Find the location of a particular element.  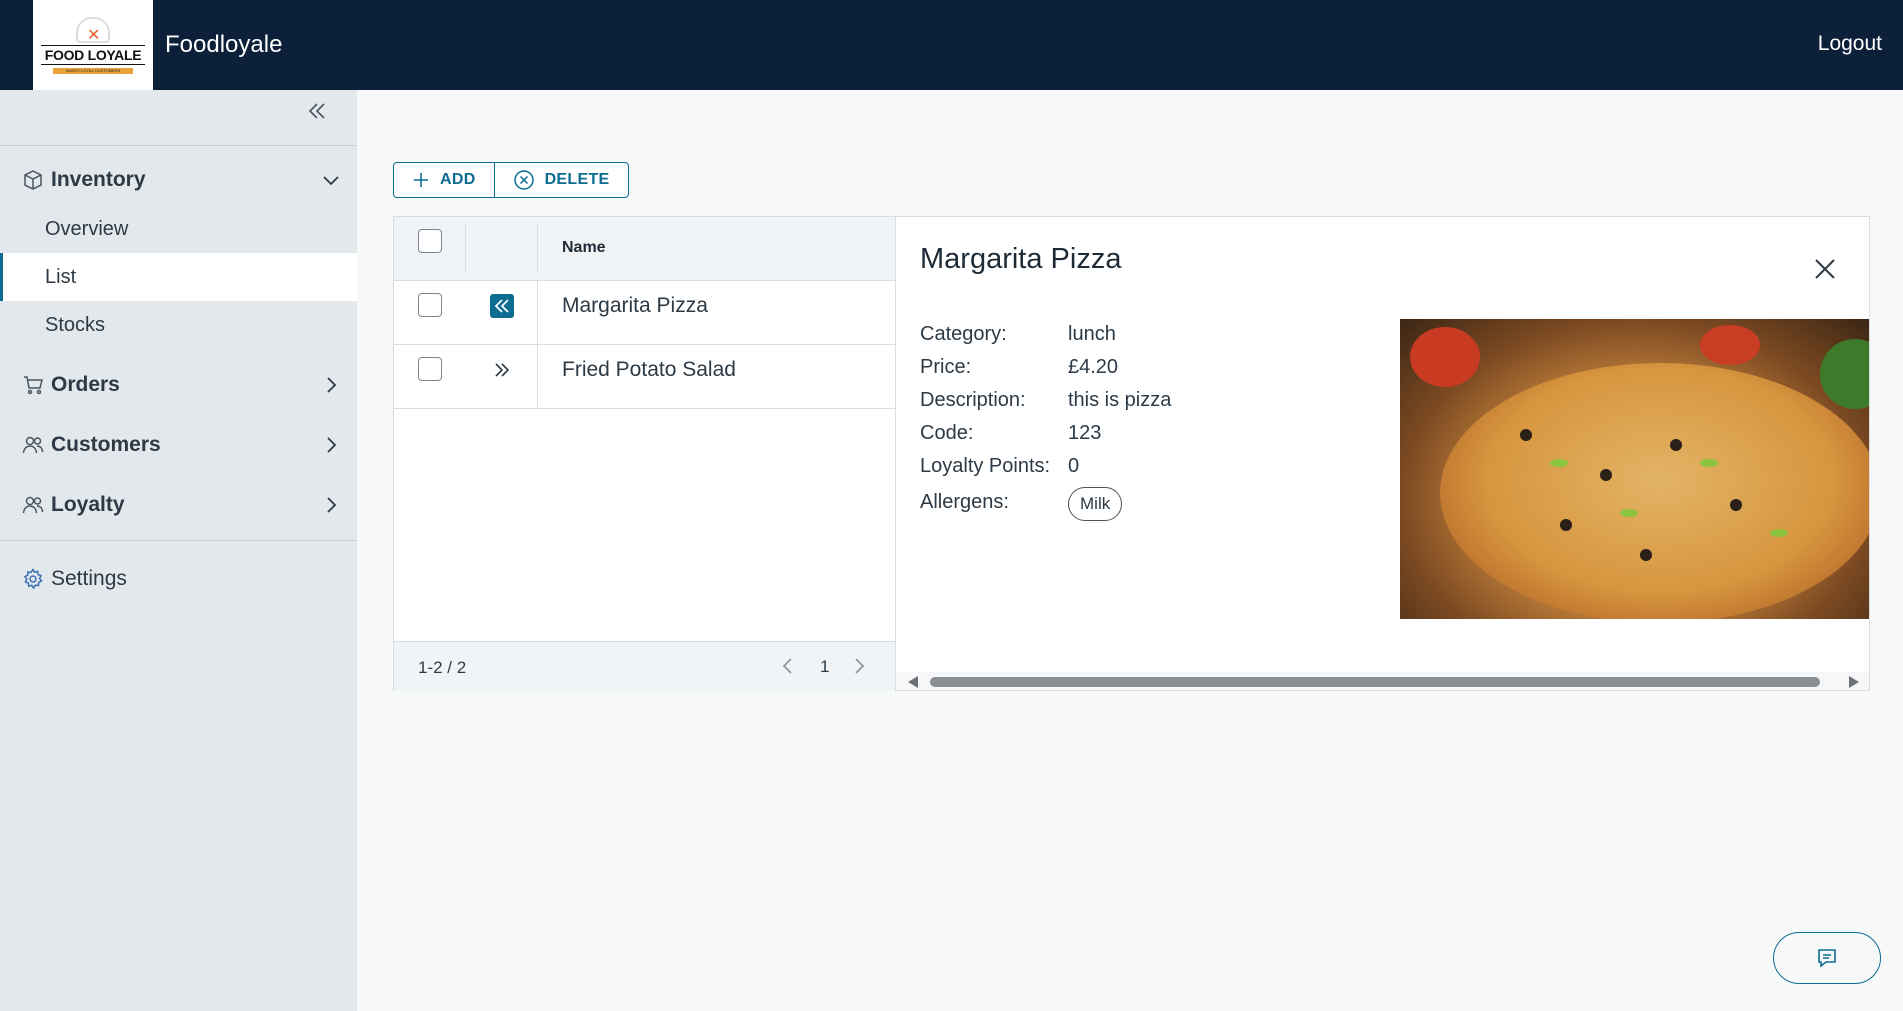

sidebar-subitem-stocks: Stocks is located at coordinates (178, 325).